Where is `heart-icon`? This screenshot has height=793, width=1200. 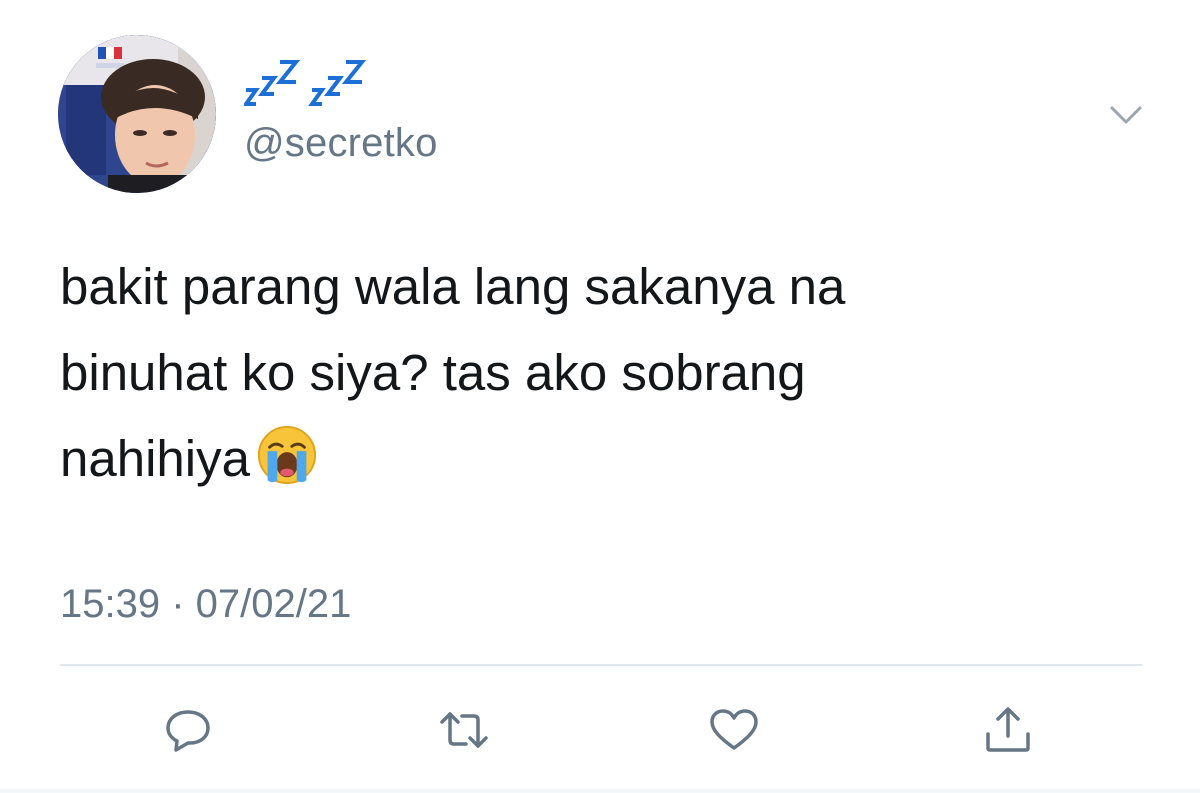 heart-icon is located at coordinates (734, 729).